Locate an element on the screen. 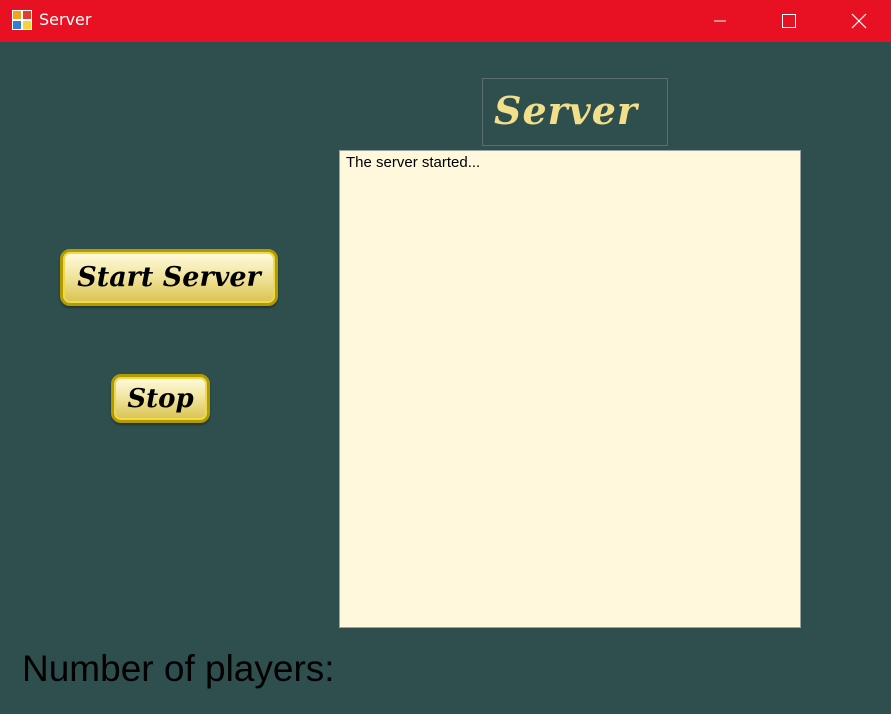 The width and height of the screenshot is (891, 714). title-bar: Server is located at coordinates (445, 21).